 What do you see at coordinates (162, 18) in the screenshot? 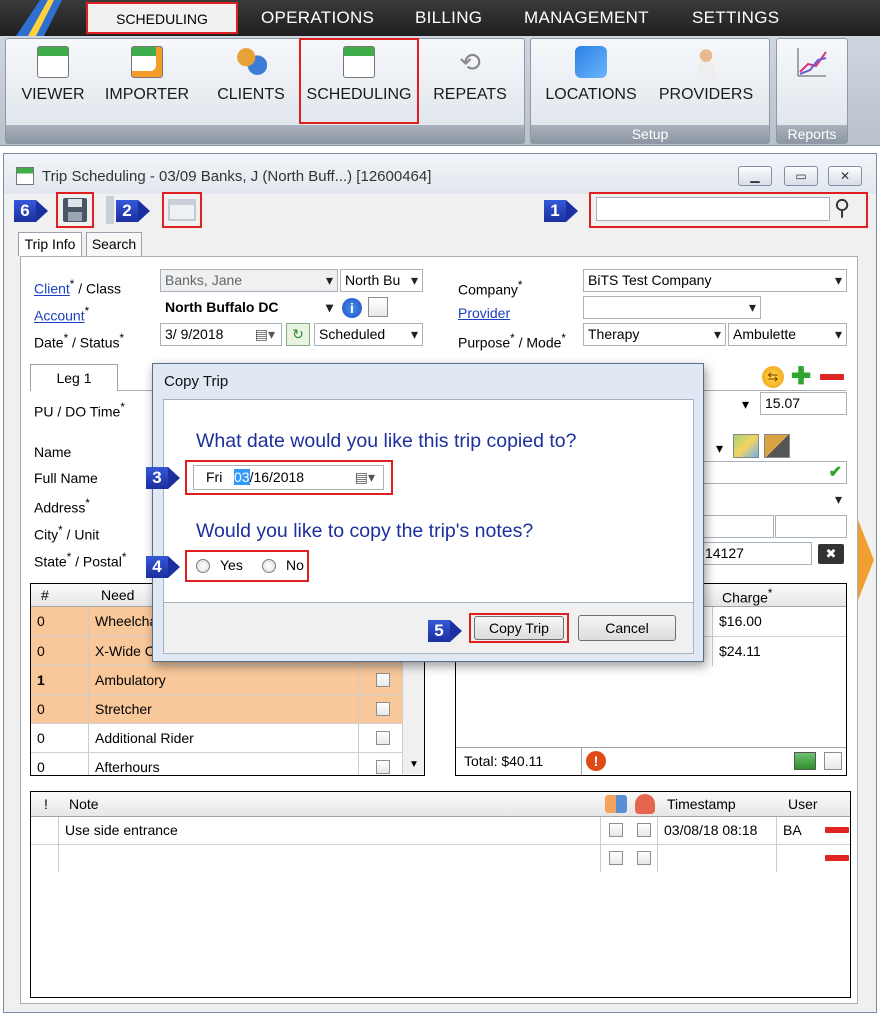
I see `menu-scheduling: SCHEDULING` at bounding box center [162, 18].